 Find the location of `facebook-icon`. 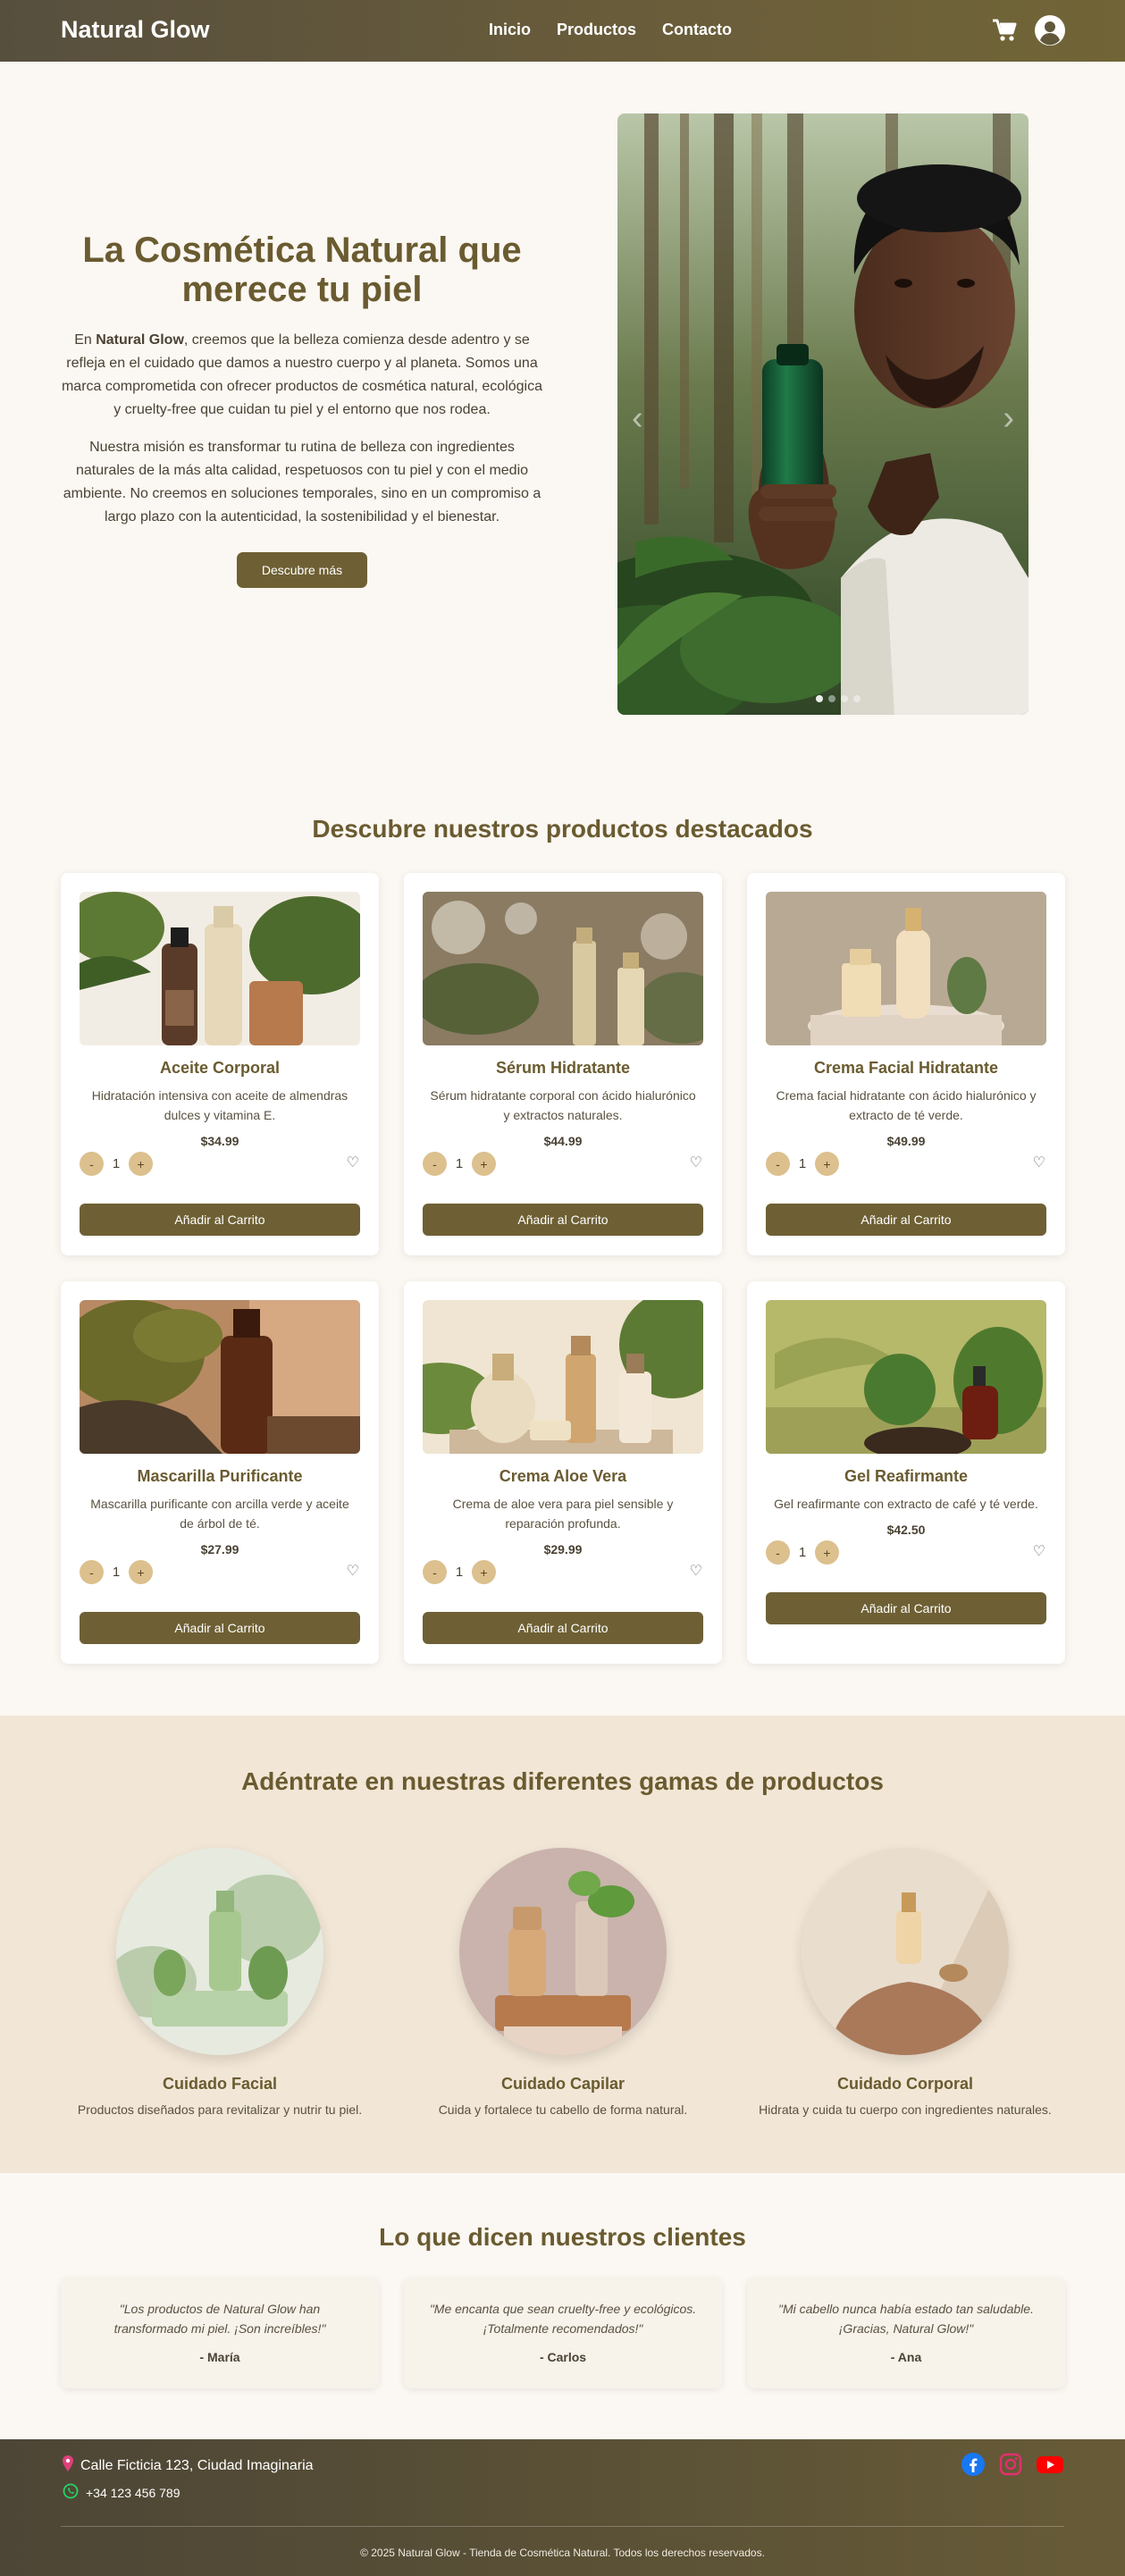

facebook-icon is located at coordinates (974, 2466).